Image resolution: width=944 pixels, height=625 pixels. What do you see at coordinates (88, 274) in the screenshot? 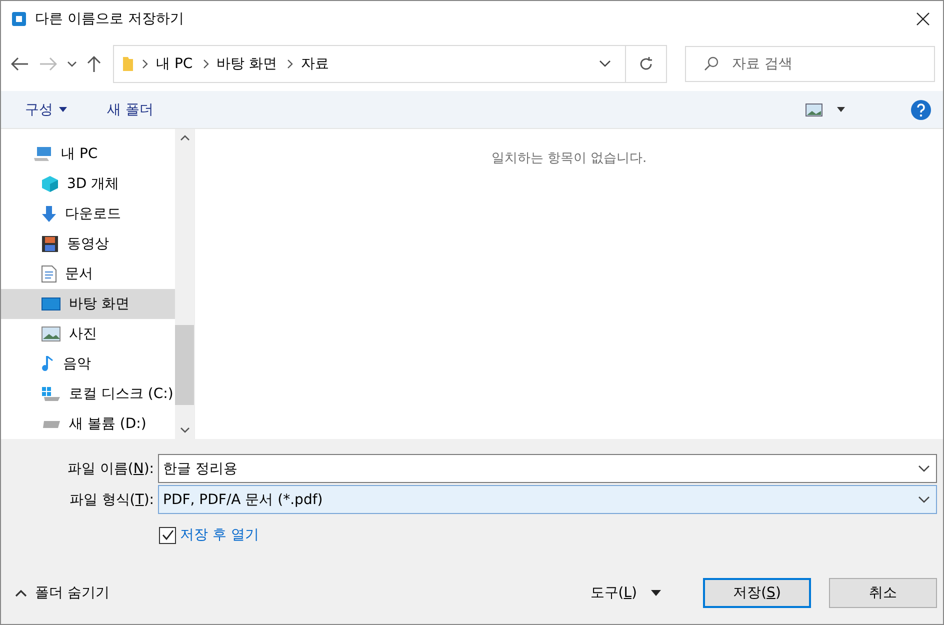
I see `sidebar-item: 문서` at bounding box center [88, 274].